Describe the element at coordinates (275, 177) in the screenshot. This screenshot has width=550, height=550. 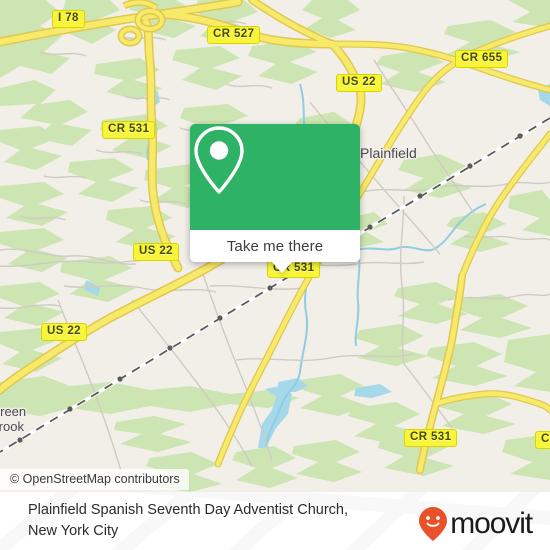
I see `popup-image-area` at that location.